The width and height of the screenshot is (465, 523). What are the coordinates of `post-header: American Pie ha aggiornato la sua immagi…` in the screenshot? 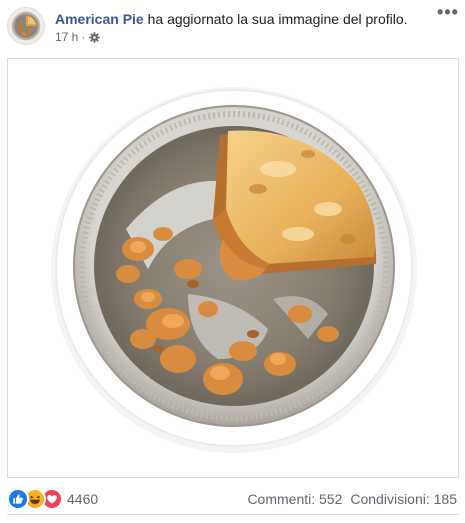 It's located at (233, 25).